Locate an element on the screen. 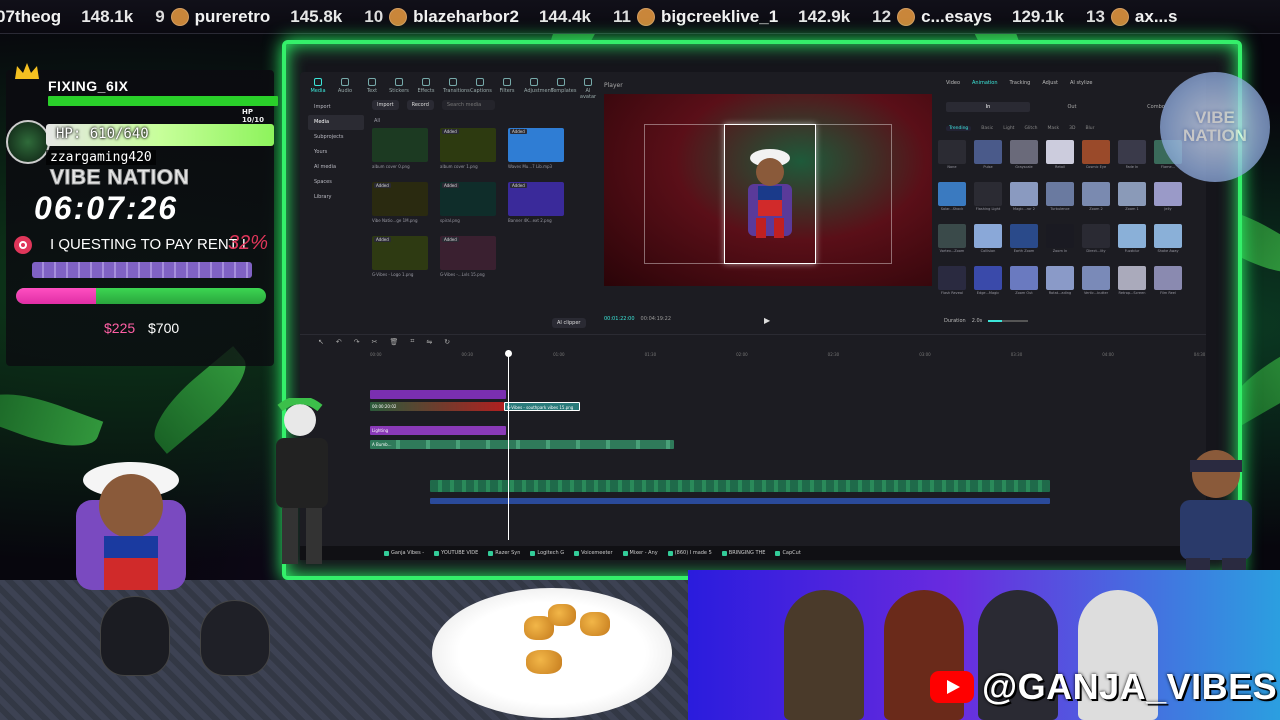  animation-preset: Zoom 1 is located at coordinates (1132, 199).